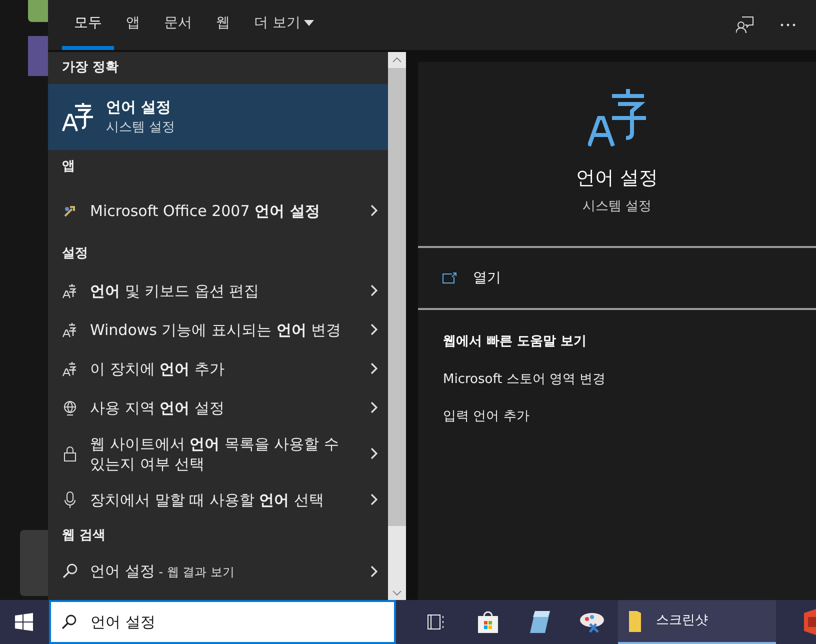  Describe the element at coordinates (788, 25) in the screenshot. I see `more-icon` at that location.